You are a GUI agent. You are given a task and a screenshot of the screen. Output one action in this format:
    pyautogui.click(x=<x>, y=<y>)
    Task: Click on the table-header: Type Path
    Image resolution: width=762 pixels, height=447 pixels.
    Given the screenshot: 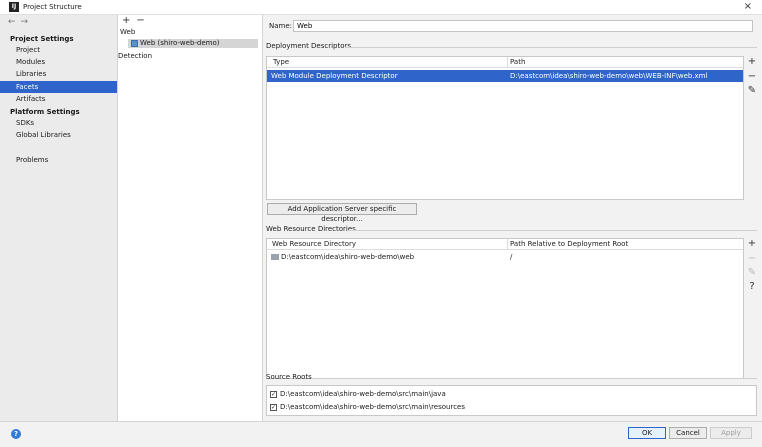 What is the action you would take?
    pyautogui.click(x=505, y=62)
    